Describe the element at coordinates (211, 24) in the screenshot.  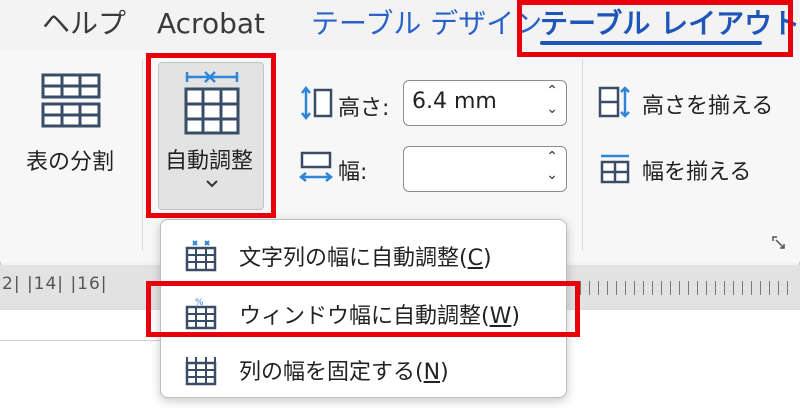
I see `tab-acrobat: Acrobat` at that location.